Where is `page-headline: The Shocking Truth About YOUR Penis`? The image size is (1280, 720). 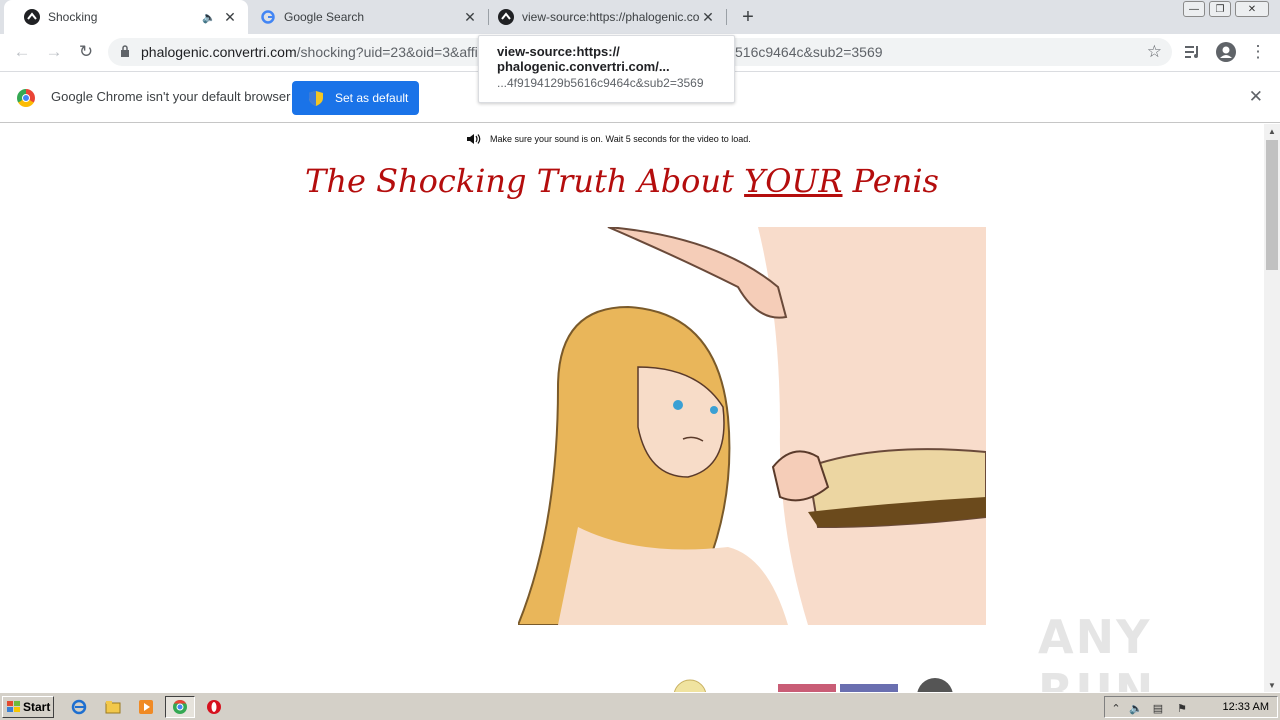
page-headline: The Shocking Truth About YOUR Penis is located at coordinates (622, 181).